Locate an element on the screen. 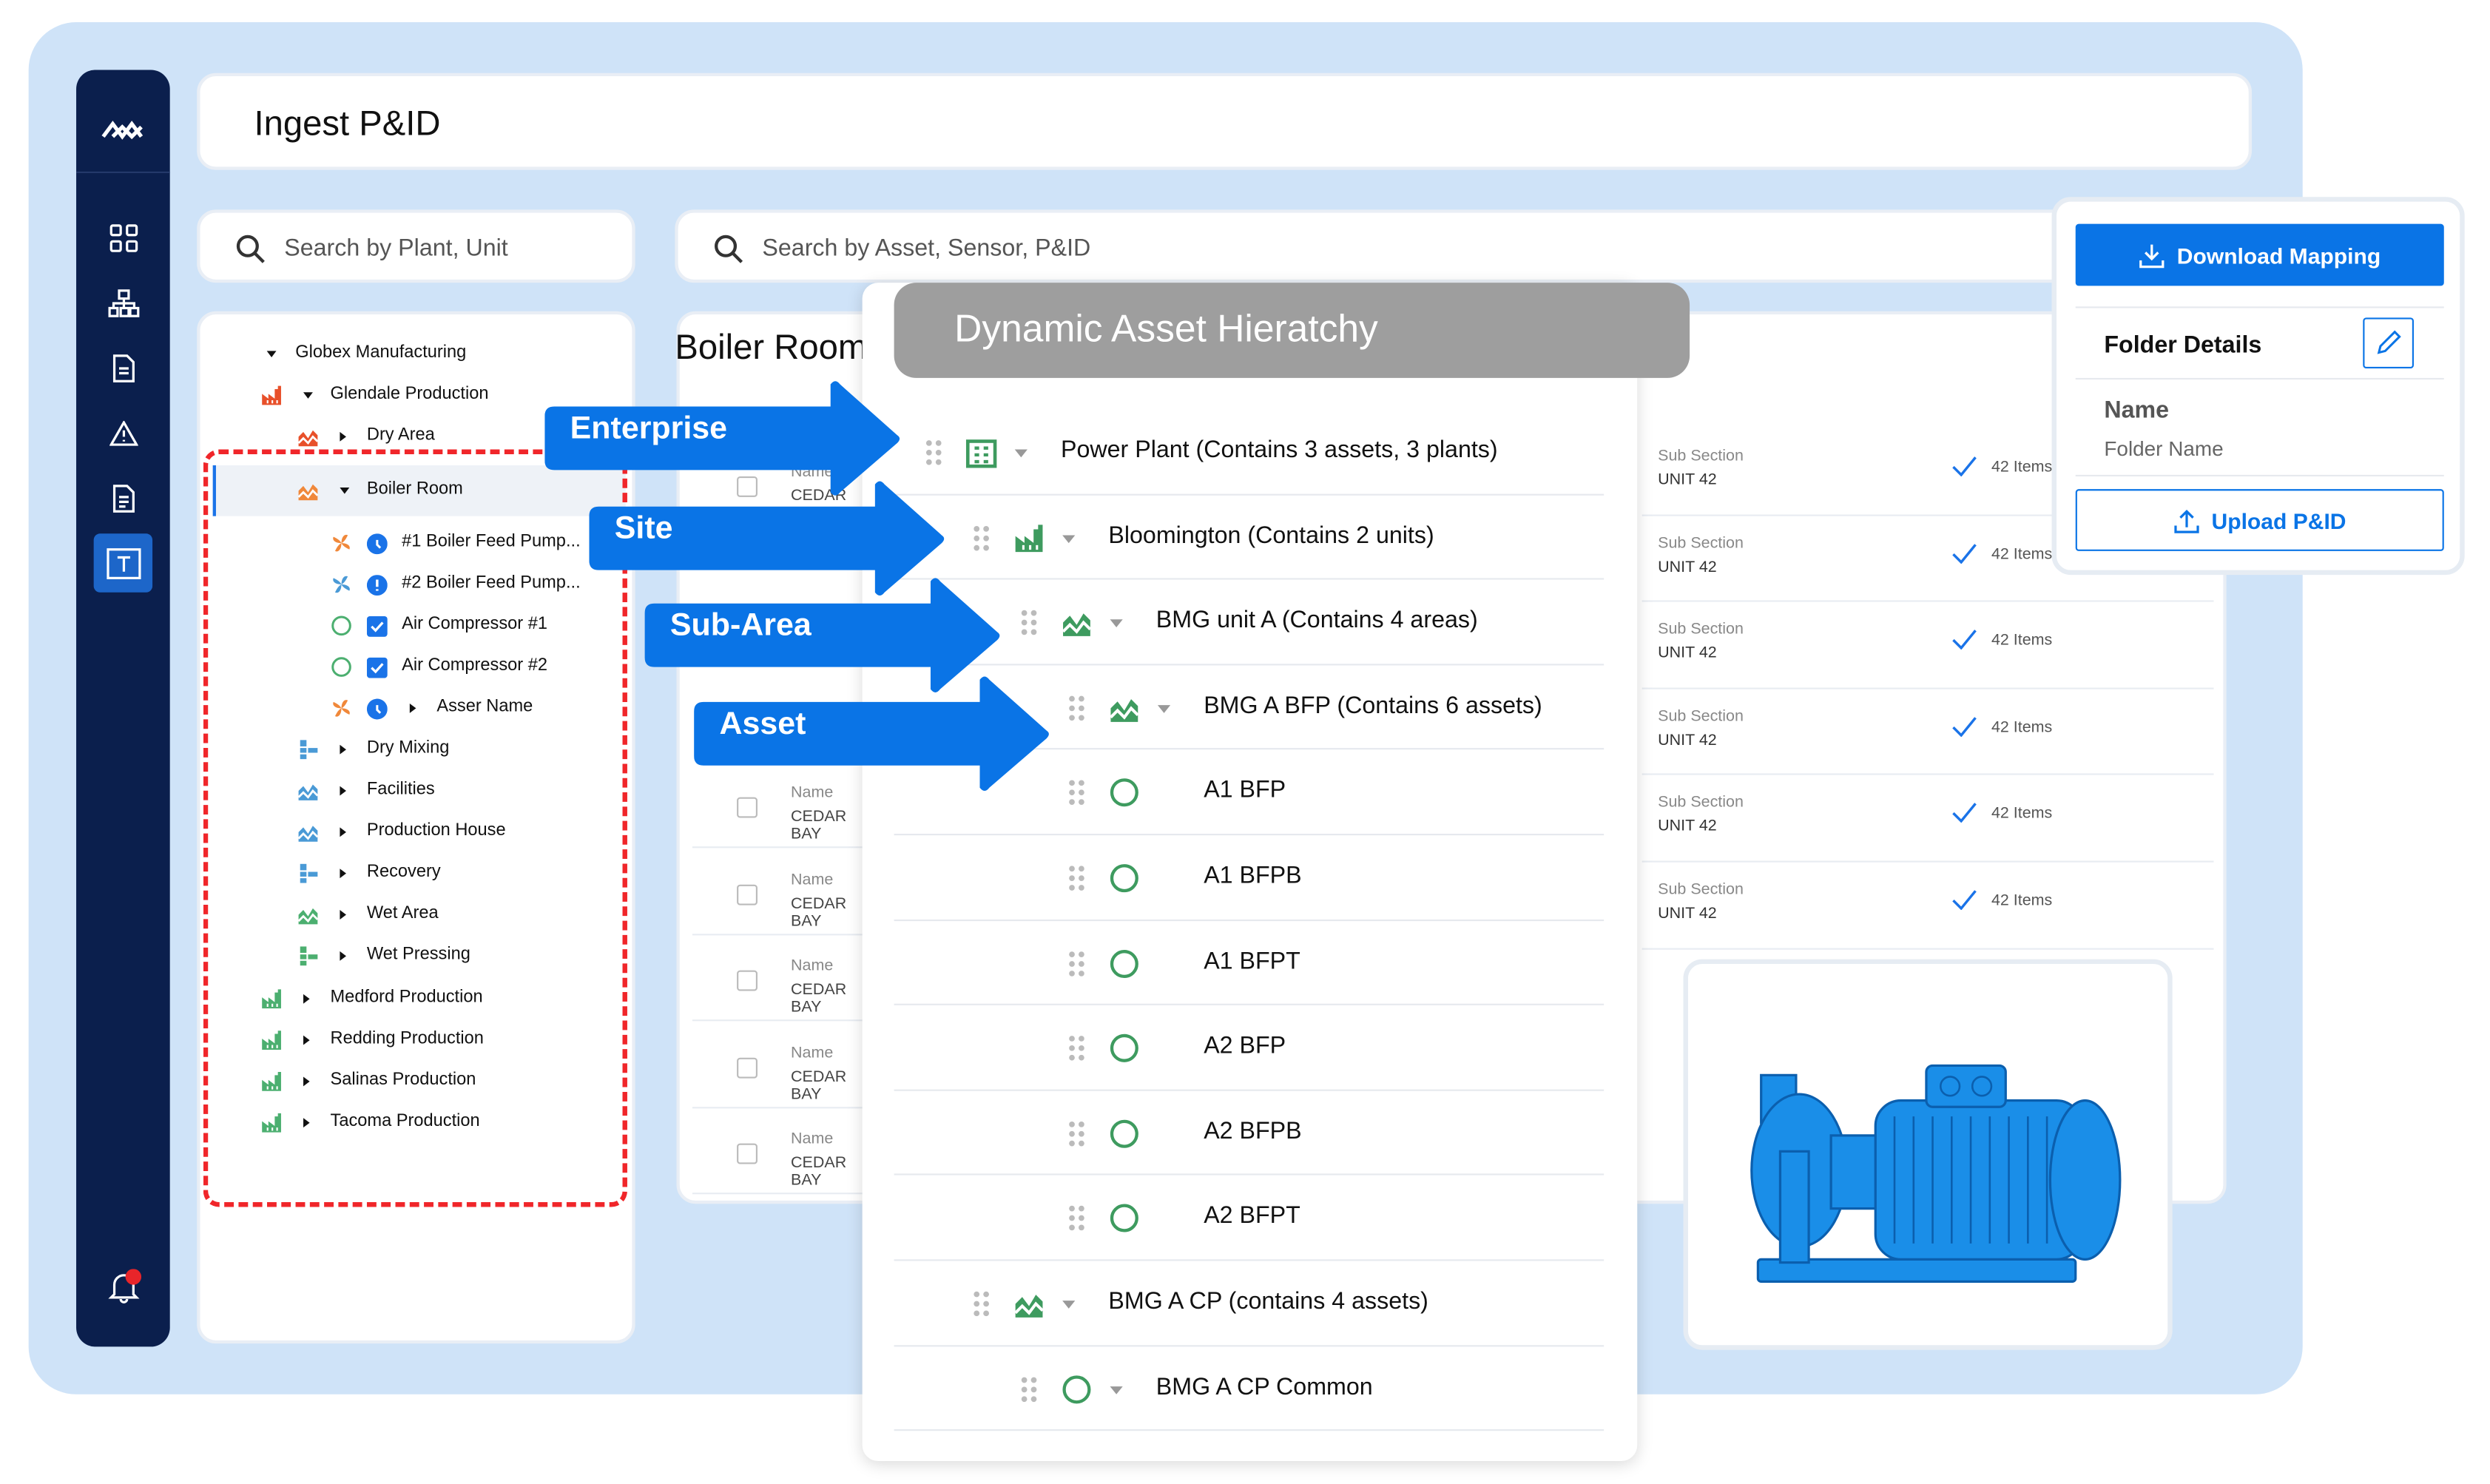  tree-item: Glendale Production is located at coordinates (317, 395).